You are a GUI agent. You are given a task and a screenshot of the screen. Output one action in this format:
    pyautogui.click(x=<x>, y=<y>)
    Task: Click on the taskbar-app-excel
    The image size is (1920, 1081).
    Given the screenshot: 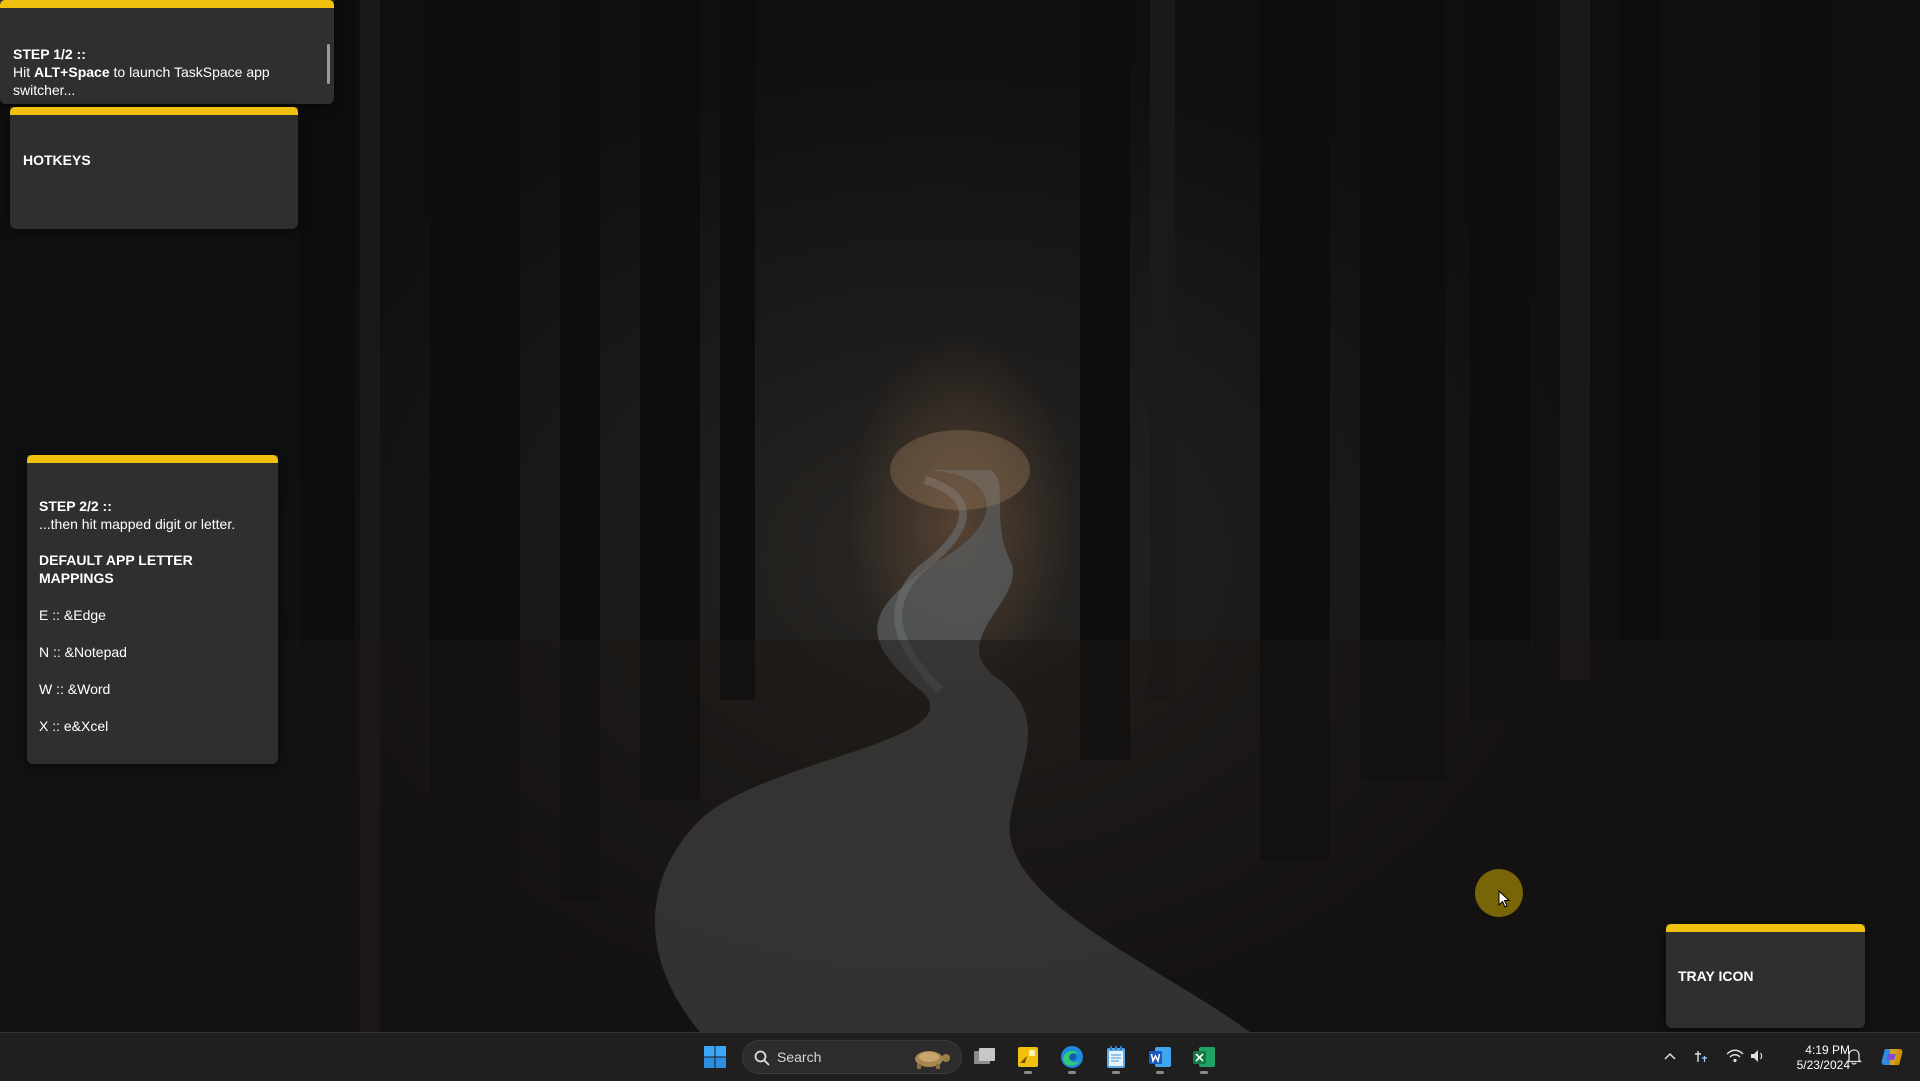 What is the action you would take?
    pyautogui.click(x=1204, y=1057)
    